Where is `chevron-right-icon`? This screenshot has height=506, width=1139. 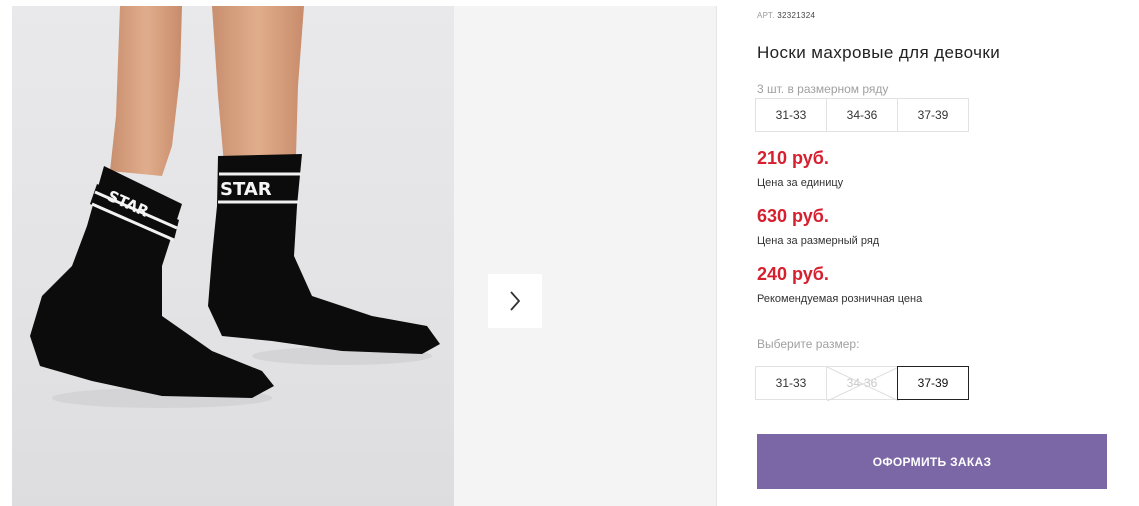 chevron-right-icon is located at coordinates (515, 301).